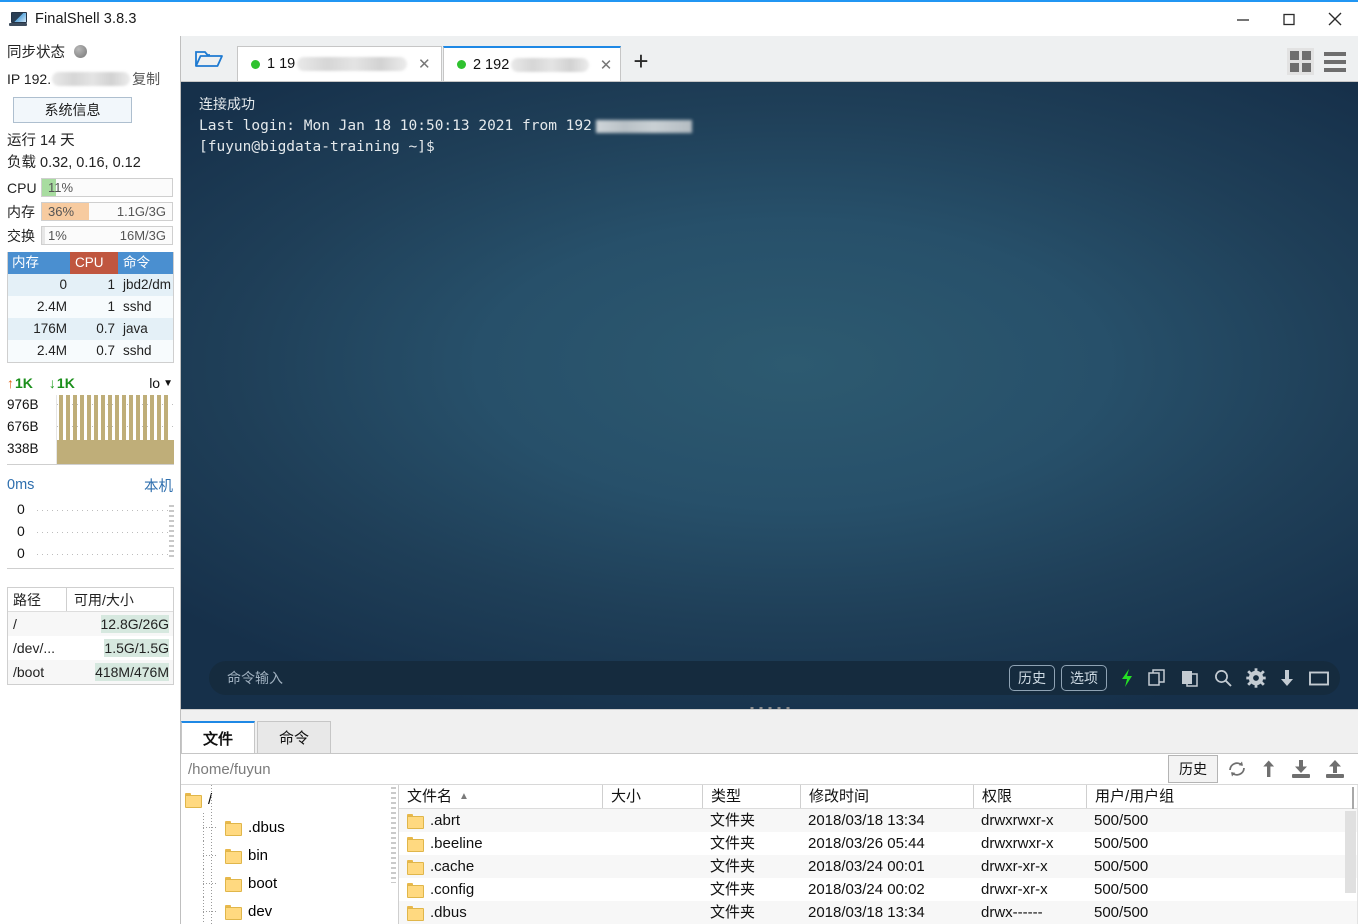  Describe the element at coordinates (258, 855) in the screenshot. I see `tree-item-label: bin` at that location.